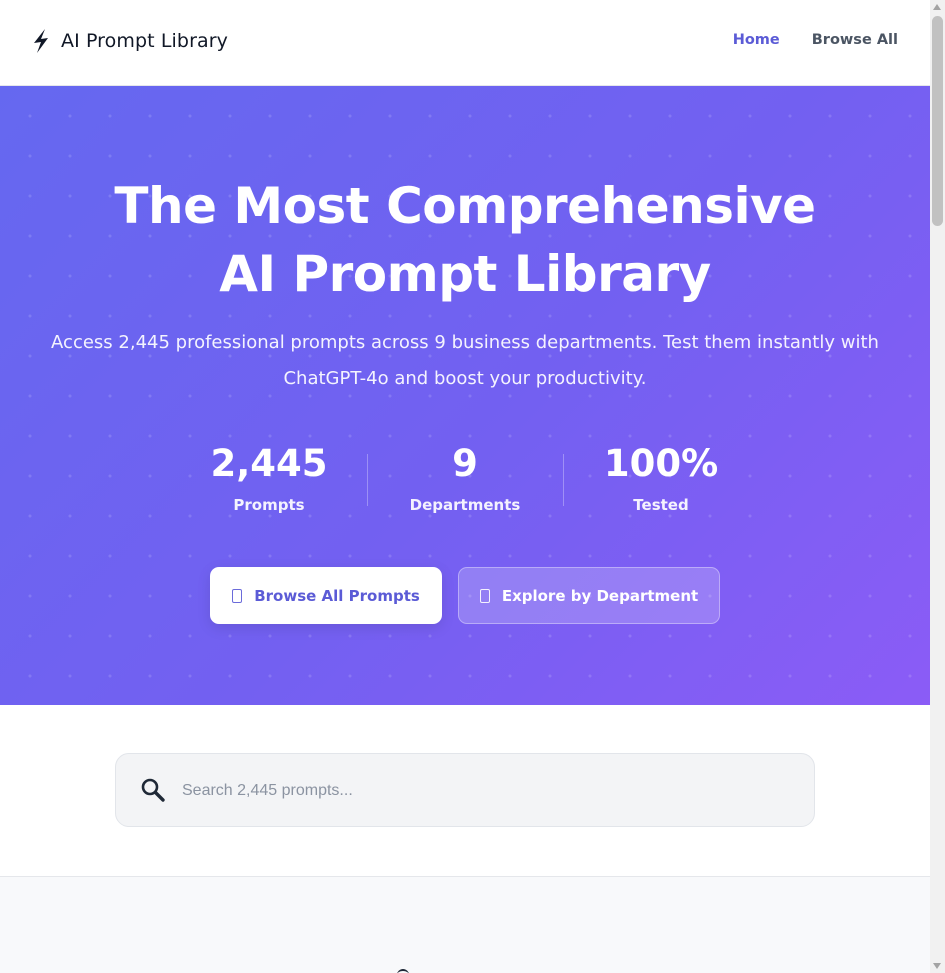 The height and width of the screenshot is (973, 945). I want to click on scrollbar-thumb, so click(937, 121).